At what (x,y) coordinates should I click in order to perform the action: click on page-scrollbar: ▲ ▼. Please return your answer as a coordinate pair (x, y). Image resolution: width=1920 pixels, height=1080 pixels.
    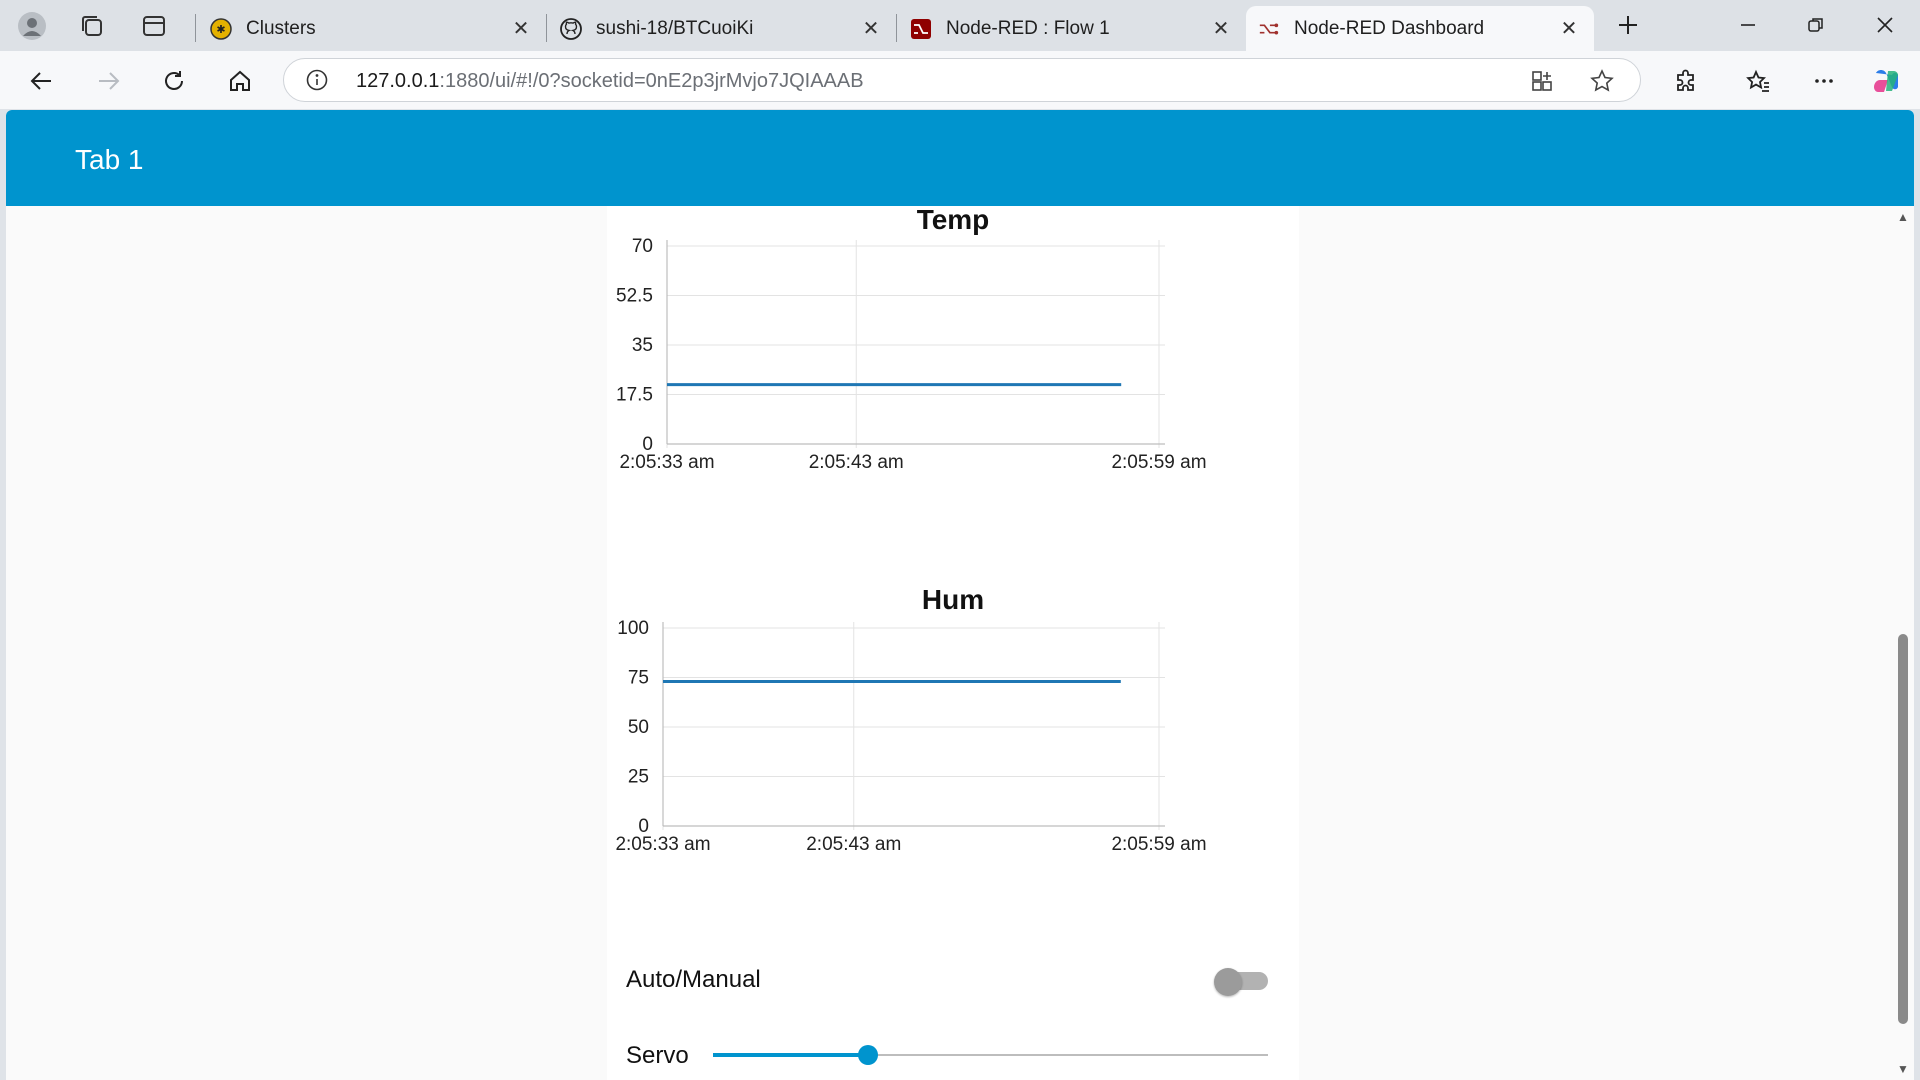
    Looking at the image, I should click on (1903, 643).